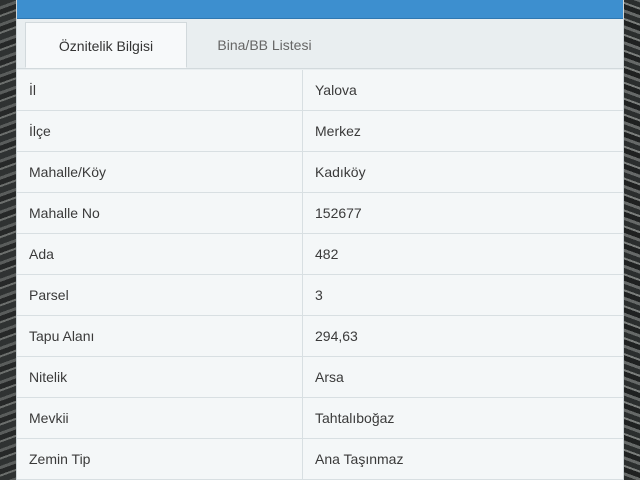 The width and height of the screenshot is (640, 480). What do you see at coordinates (160, 131) in the screenshot?
I see `row-key: İlçe` at bounding box center [160, 131].